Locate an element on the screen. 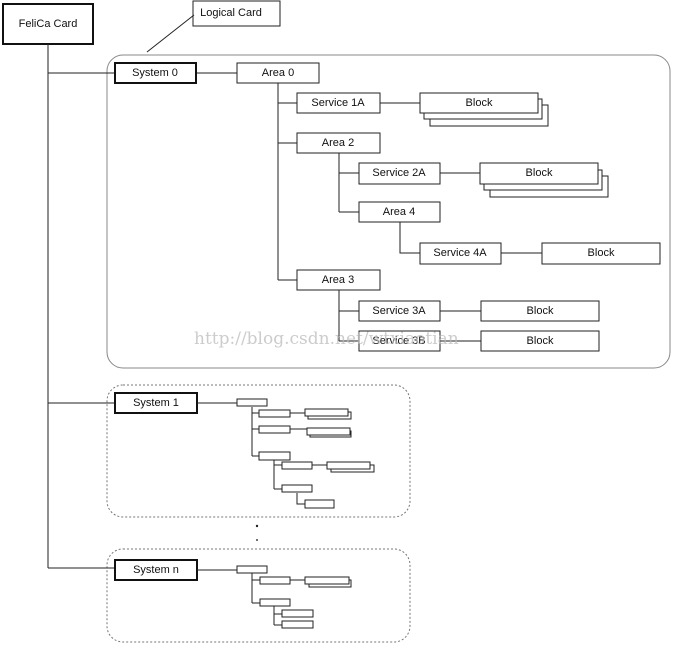 This screenshot has height=652, width=690. svg-text: Area 0 is located at coordinates (278, 73).